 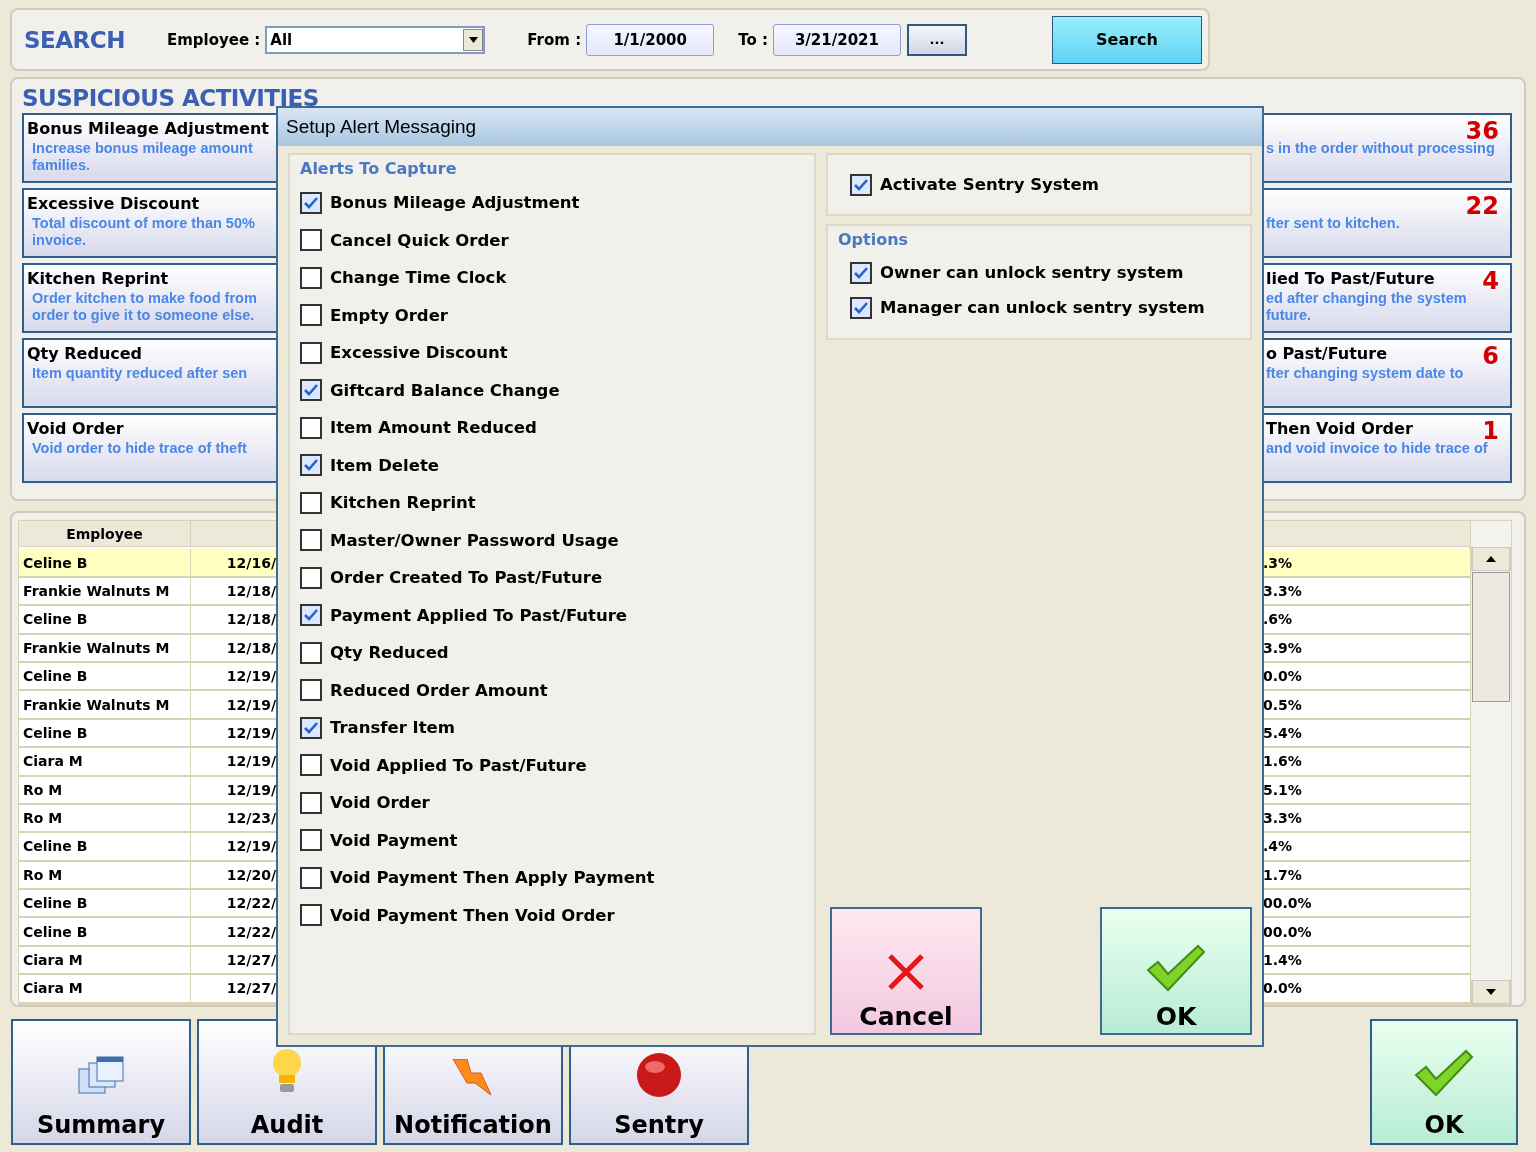 I want to click on cancel-button: Cancel, so click(x=906, y=971).